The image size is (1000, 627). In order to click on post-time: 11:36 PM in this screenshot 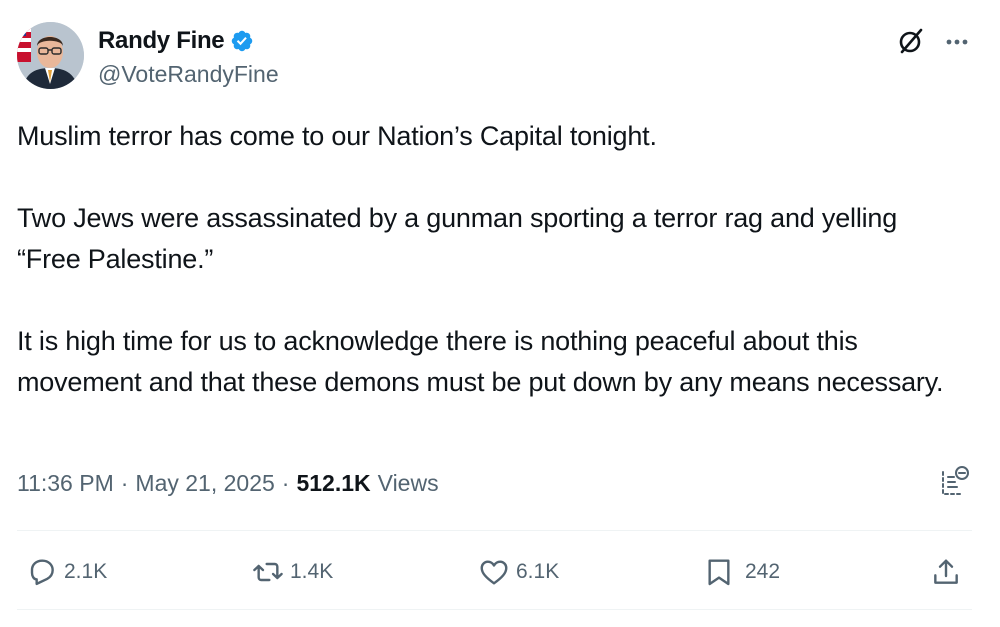, I will do `click(65, 483)`.